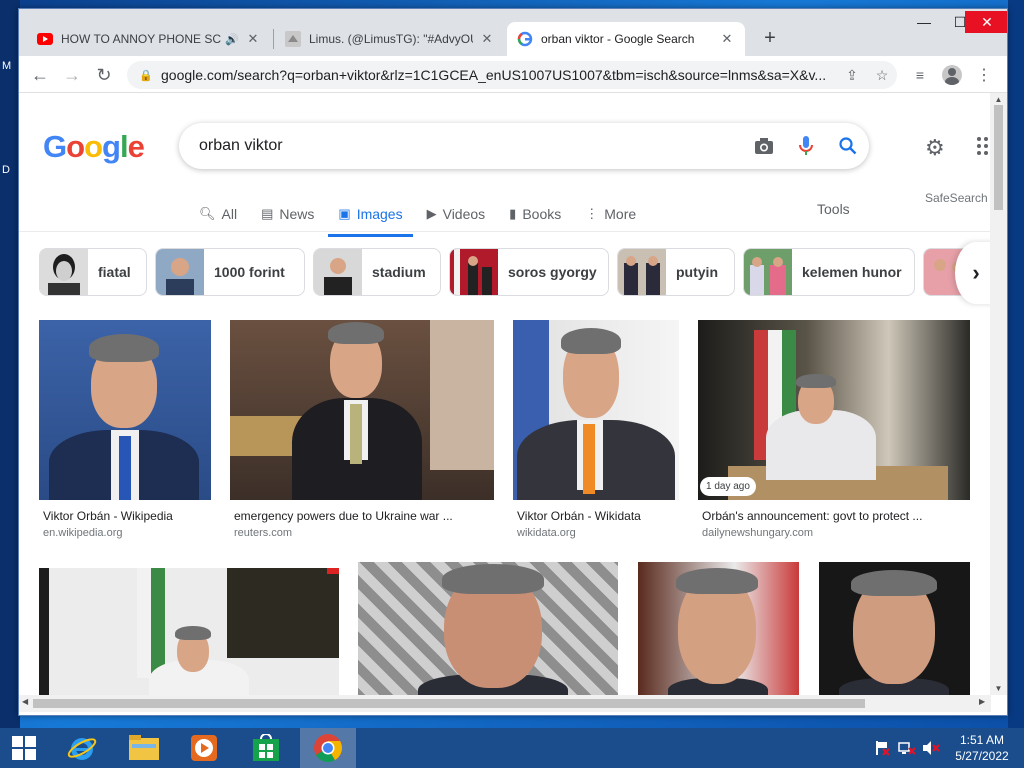 This screenshot has width=1024, height=768. Describe the element at coordinates (998, 99) in the screenshot. I see `scroll-up-icon: ▲` at that location.